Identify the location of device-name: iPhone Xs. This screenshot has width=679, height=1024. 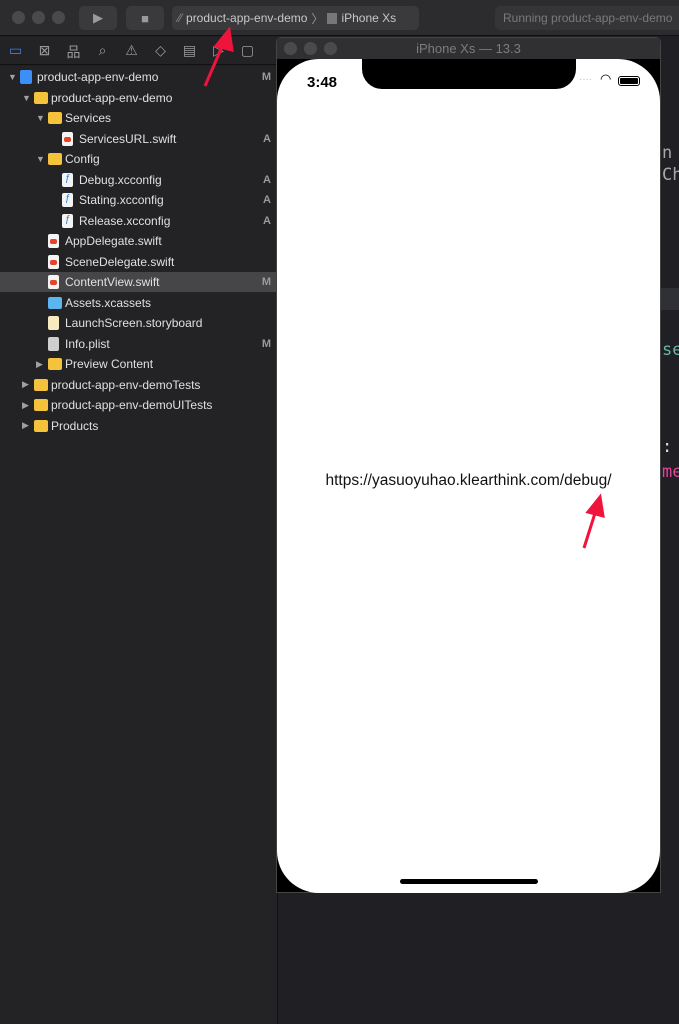
(368, 18).